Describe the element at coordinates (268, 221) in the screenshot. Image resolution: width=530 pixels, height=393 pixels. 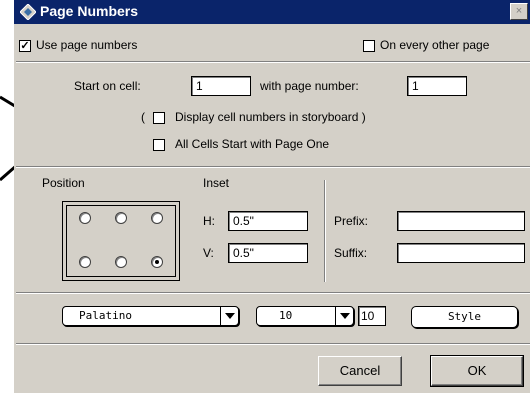
I see `inset-h-field: 0.5"` at that location.